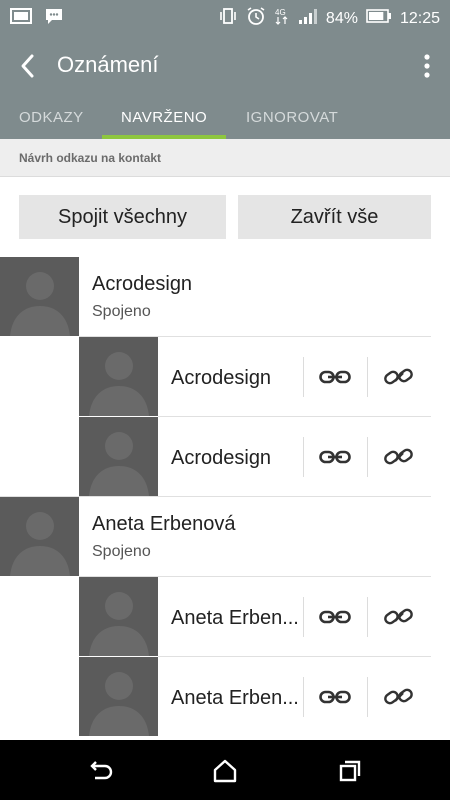 The width and height of the screenshot is (450, 800). I want to click on vibrate-icon, so click(228, 18).